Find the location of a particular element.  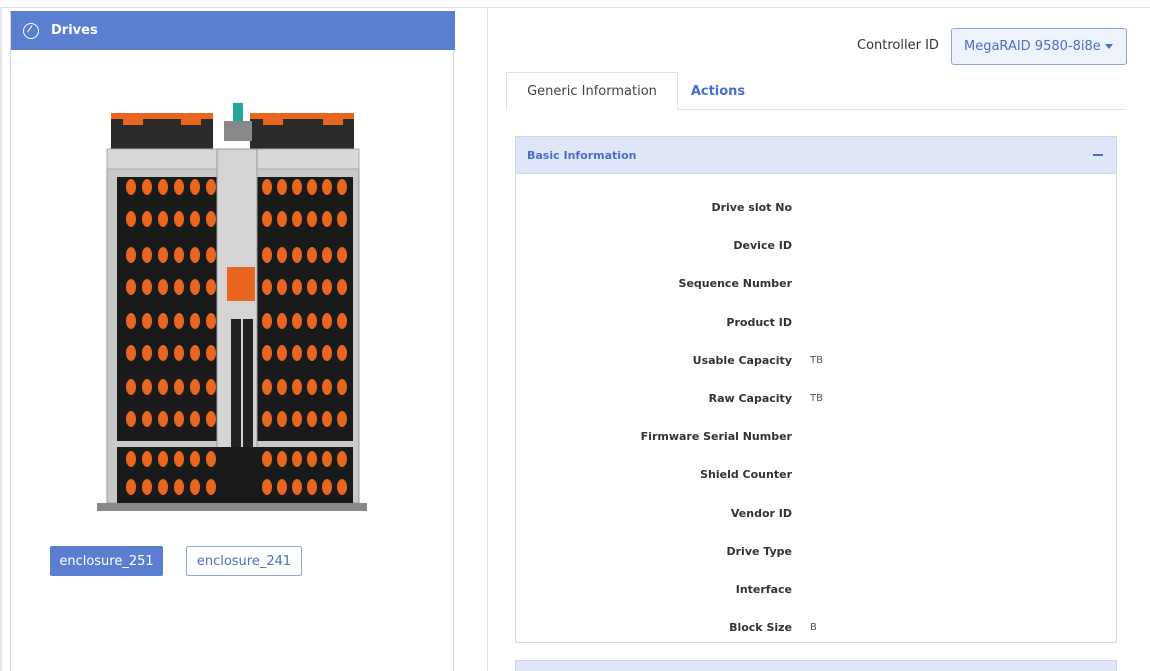

enclosure-241-button: enclosure_241 is located at coordinates (244, 561).